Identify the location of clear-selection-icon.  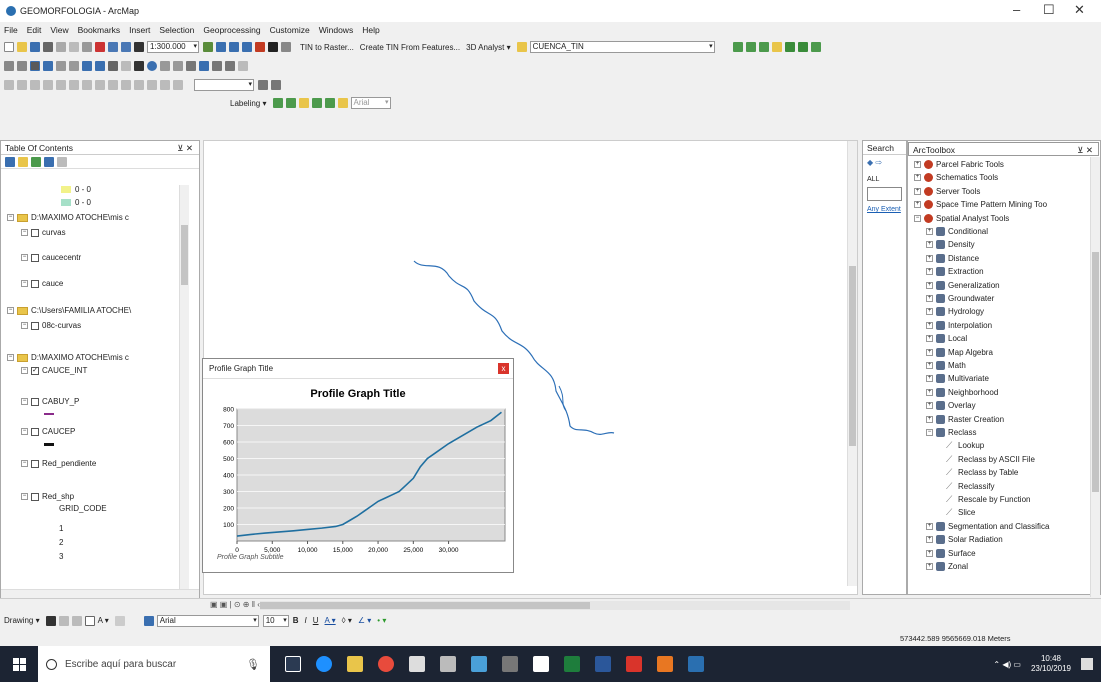
(126, 66).